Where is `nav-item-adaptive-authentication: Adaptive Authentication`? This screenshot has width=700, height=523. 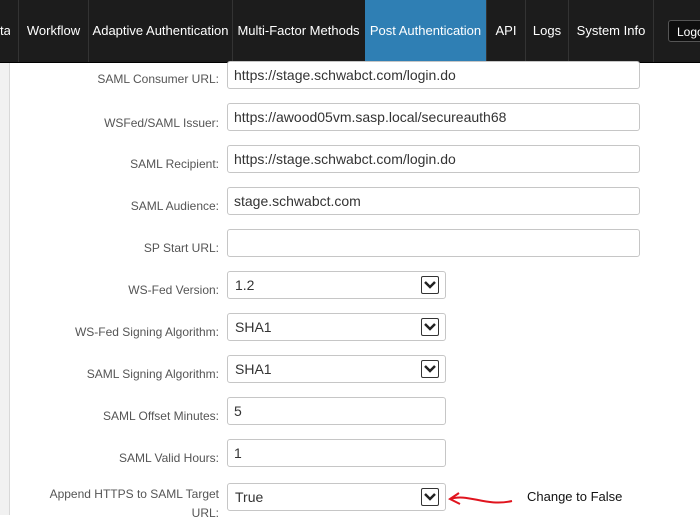
nav-item-adaptive-authentication: Adaptive Authentication is located at coordinates (160, 31).